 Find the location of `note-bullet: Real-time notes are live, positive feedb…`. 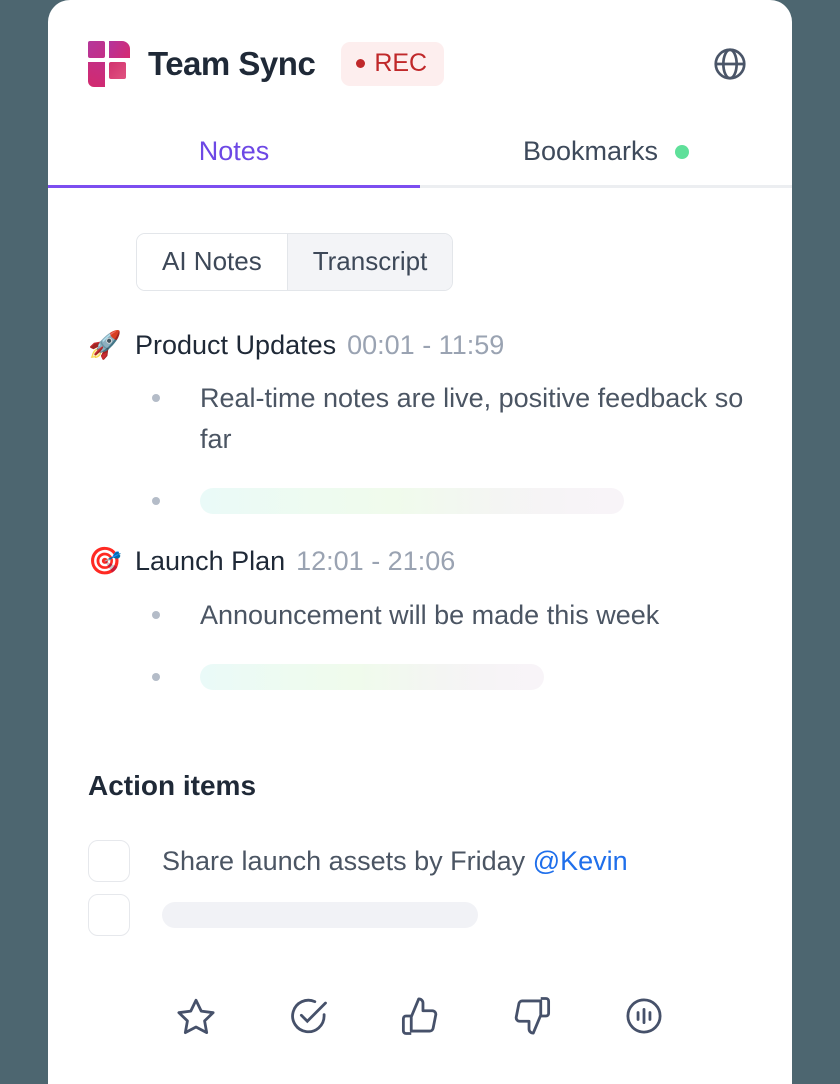

note-bullet: Real-time notes are live, positive feedb… is located at coordinates (420, 418).